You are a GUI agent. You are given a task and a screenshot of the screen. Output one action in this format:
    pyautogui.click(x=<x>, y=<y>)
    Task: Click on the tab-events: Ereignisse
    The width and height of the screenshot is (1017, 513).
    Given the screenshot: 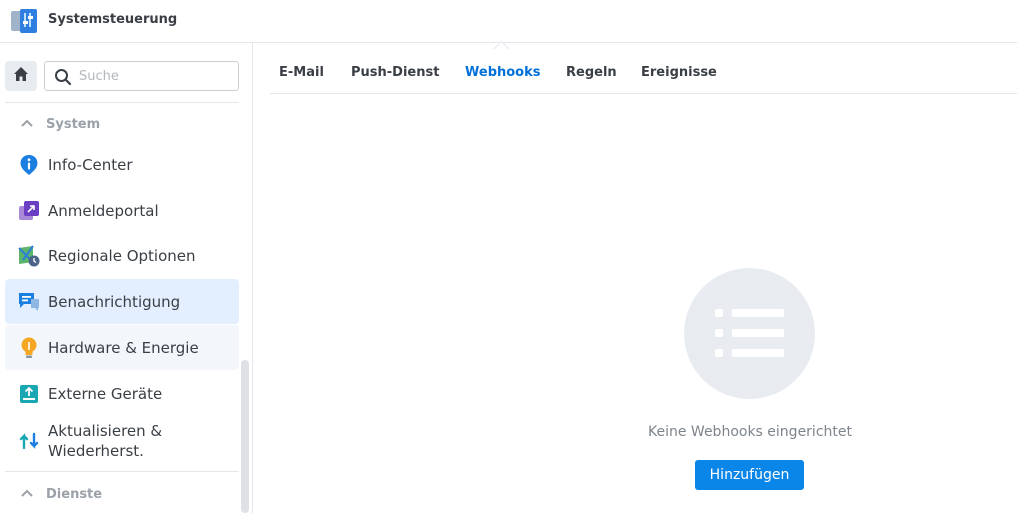 What is the action you would take?
    pyautogui.click(x=679, y=72)
    